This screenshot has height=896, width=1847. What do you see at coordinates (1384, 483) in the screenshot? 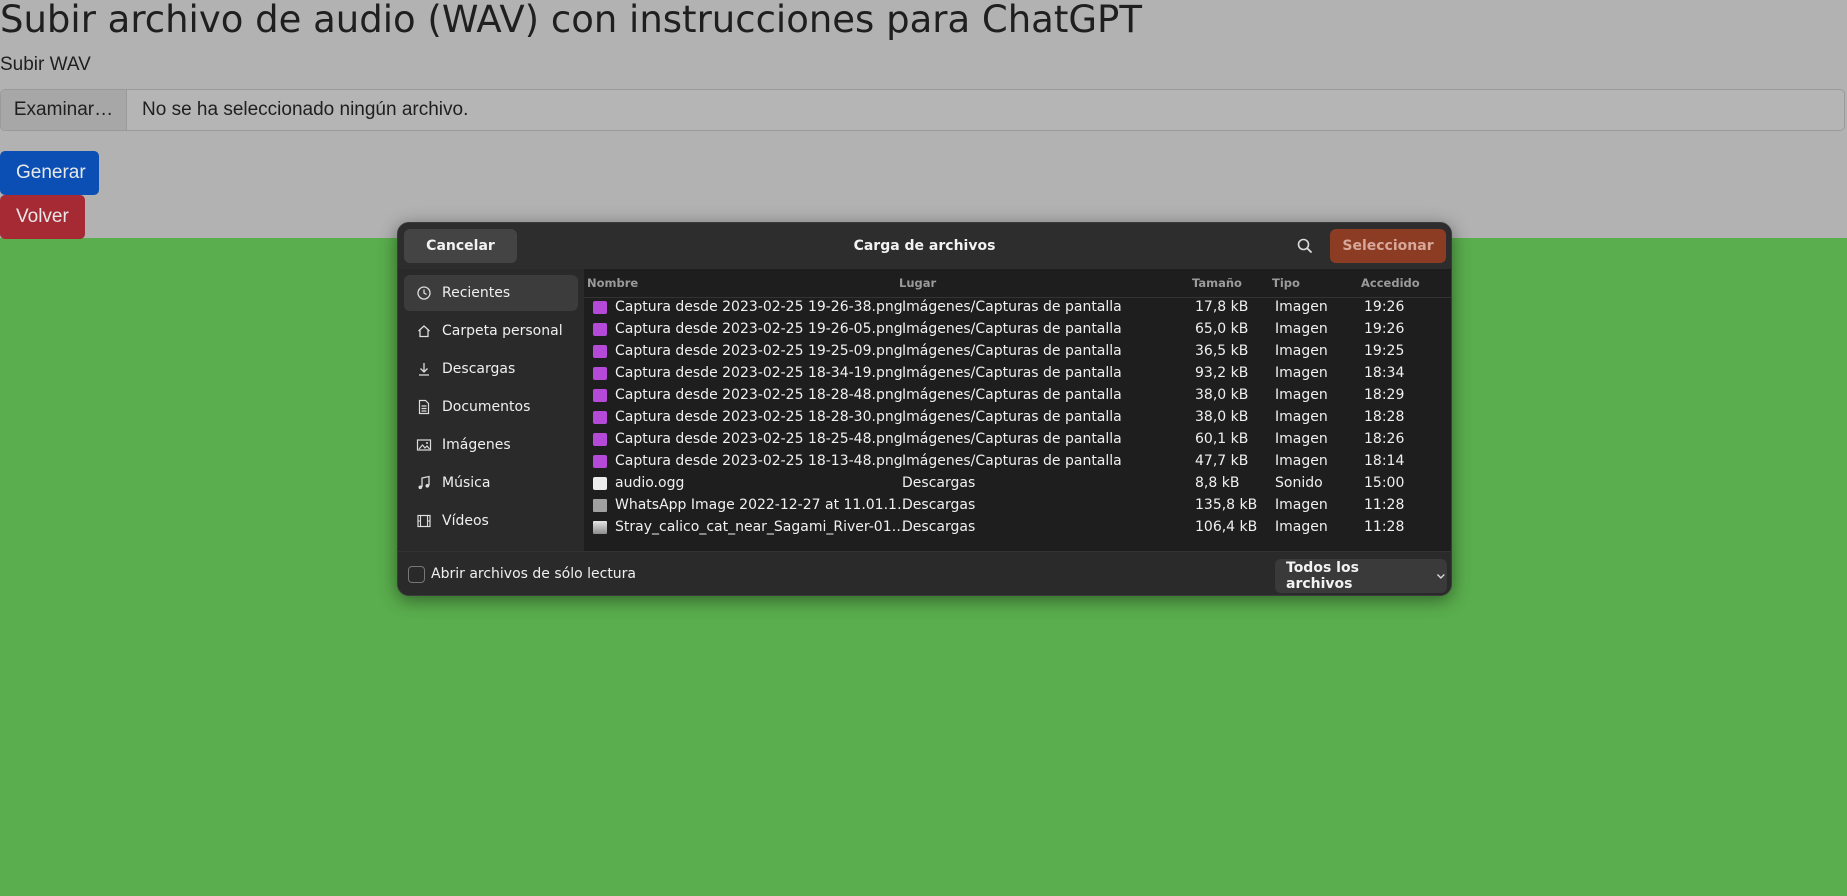
I see `file-accessed: 15:00` at bounding box center [1384, 483].